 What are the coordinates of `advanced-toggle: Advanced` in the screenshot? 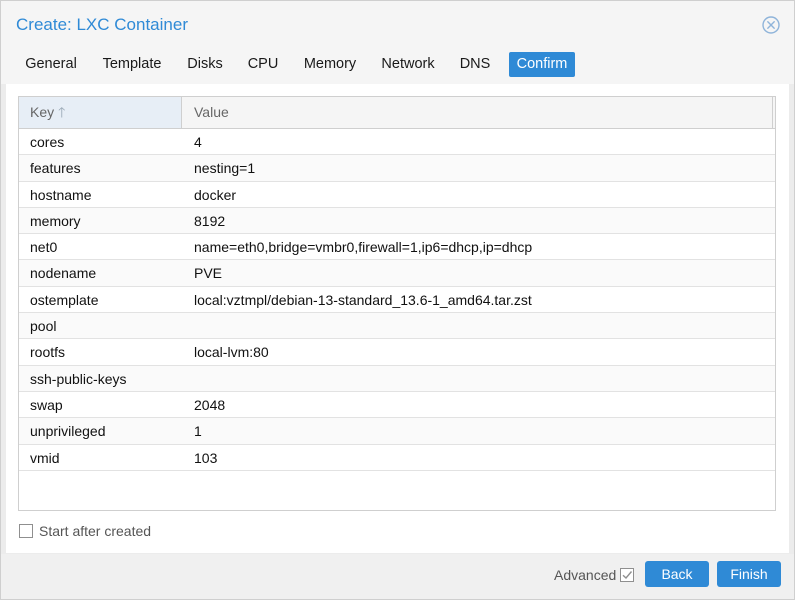 It's located at (594, 575).